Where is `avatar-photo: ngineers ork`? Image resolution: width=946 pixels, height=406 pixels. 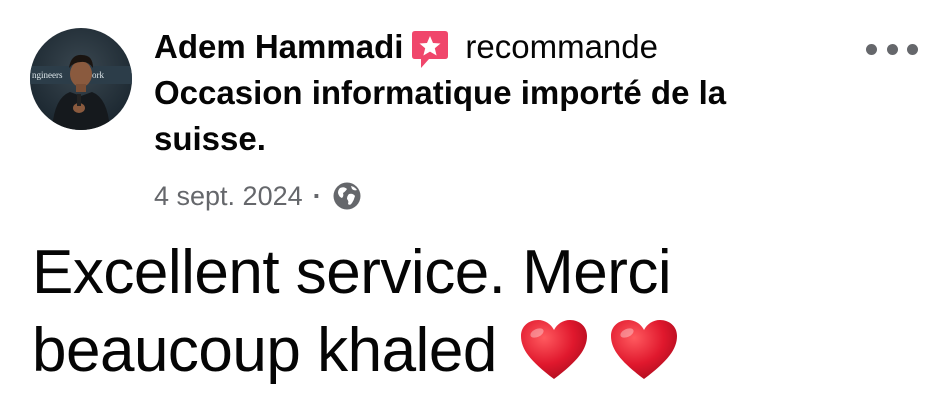 avatar-photo: ngineers ork is located at coordinates (81, 92).